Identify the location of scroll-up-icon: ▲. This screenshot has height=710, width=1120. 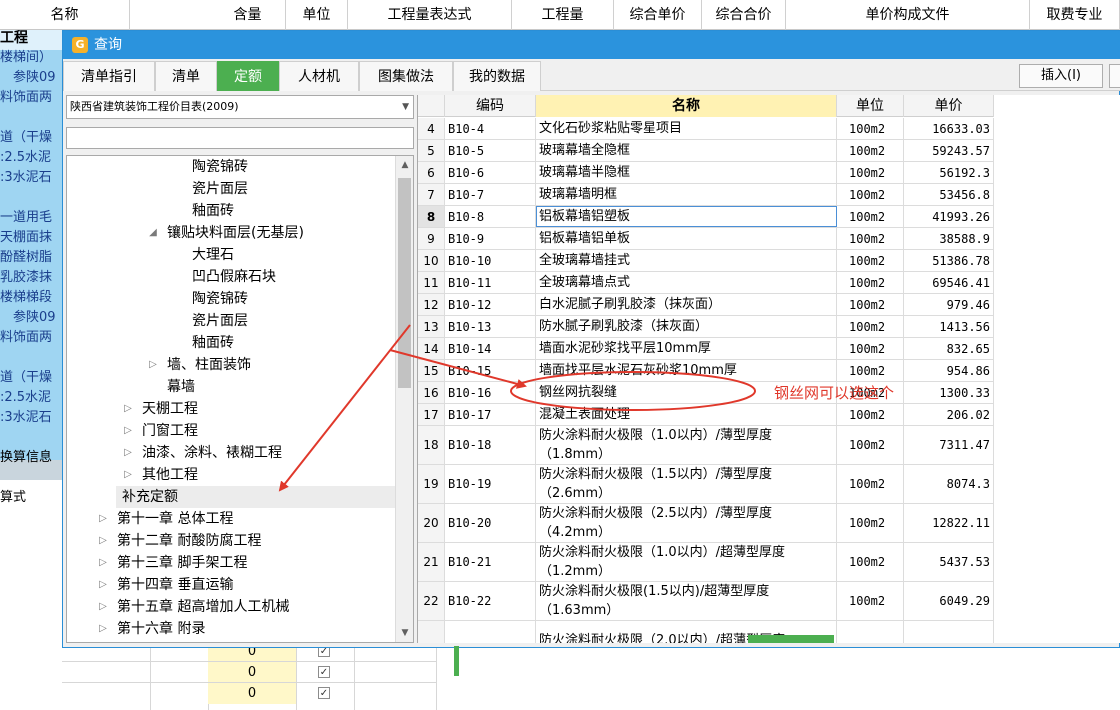
(404, 165).